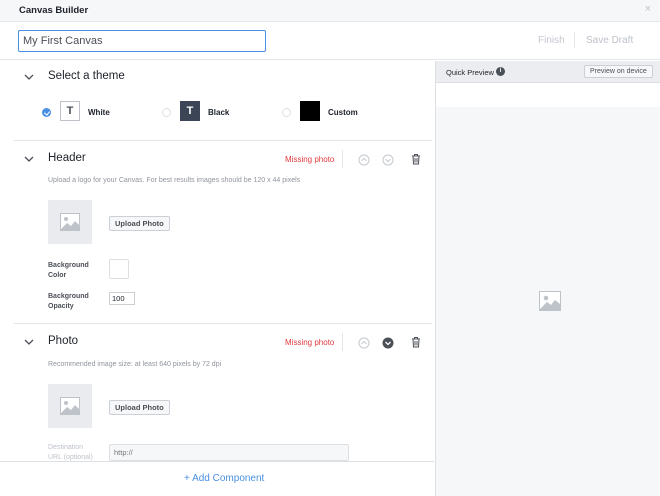 The width and height of the screenshot is (660, 496). I want to click on theme-radio-custom, so click(286, 112).